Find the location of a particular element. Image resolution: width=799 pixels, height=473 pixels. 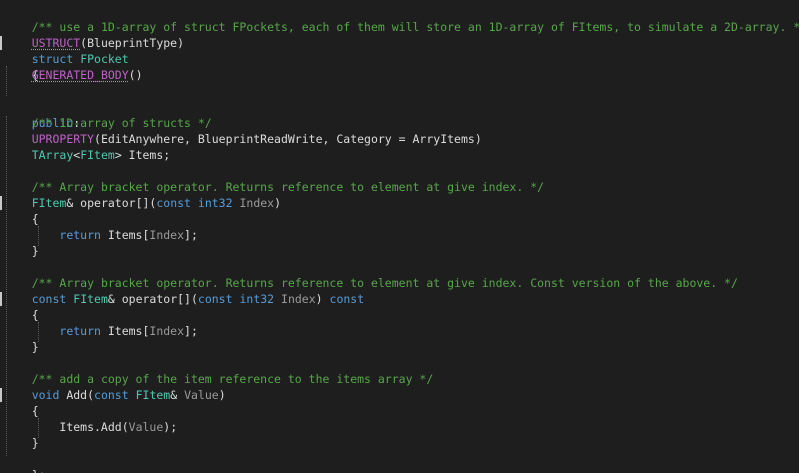

code-line-15: return Items[Index]; is located at coordinates (101, 235).